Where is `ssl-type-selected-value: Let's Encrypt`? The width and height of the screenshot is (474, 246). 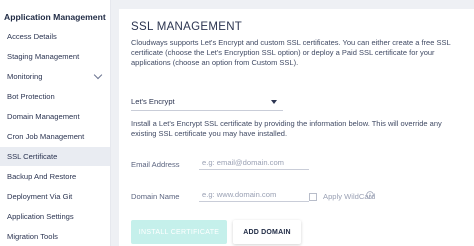
ssl-type-selected-value: Let's Encrypt is located at coordinates (153, 101).